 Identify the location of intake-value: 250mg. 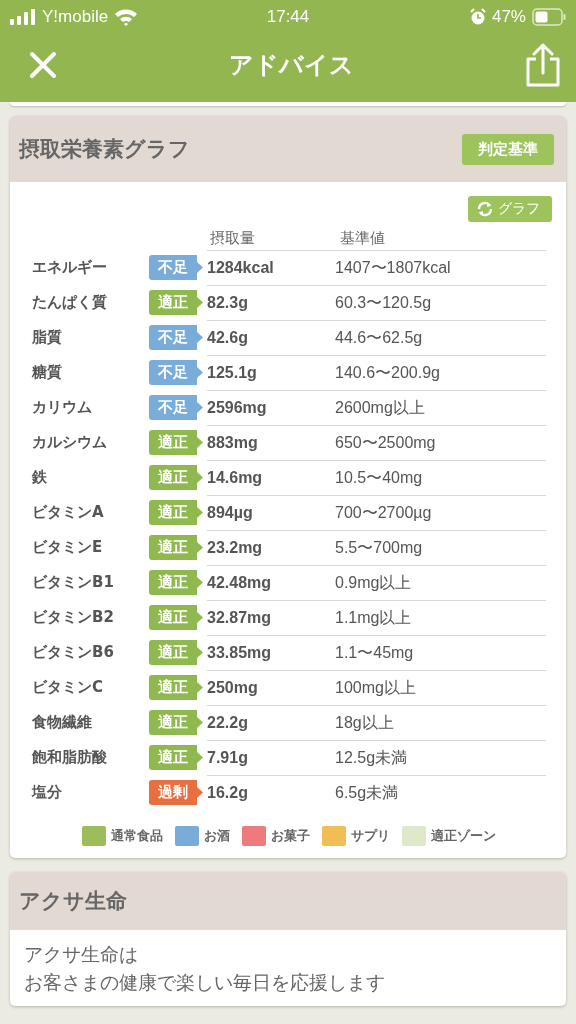
(233, 688).